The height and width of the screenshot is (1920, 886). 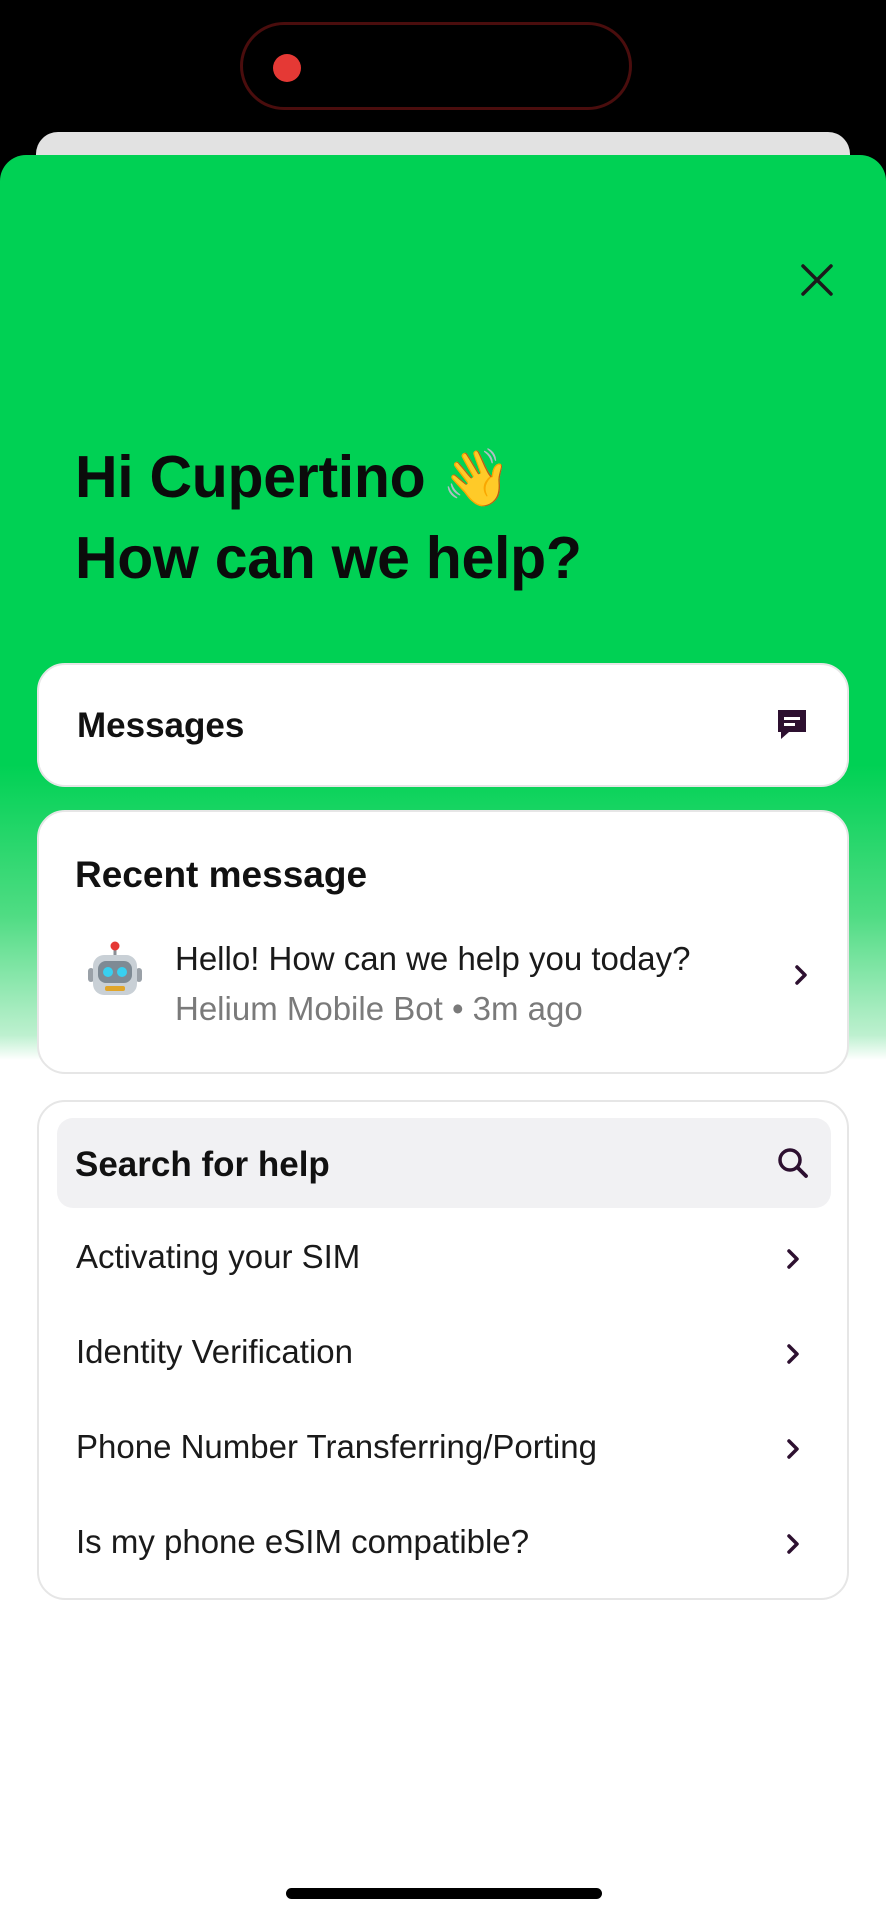 What do you see at coordinates (221, 874) in the screenshot?
I see `recent-message-title: Recent message` at bounding box center [221, 874].